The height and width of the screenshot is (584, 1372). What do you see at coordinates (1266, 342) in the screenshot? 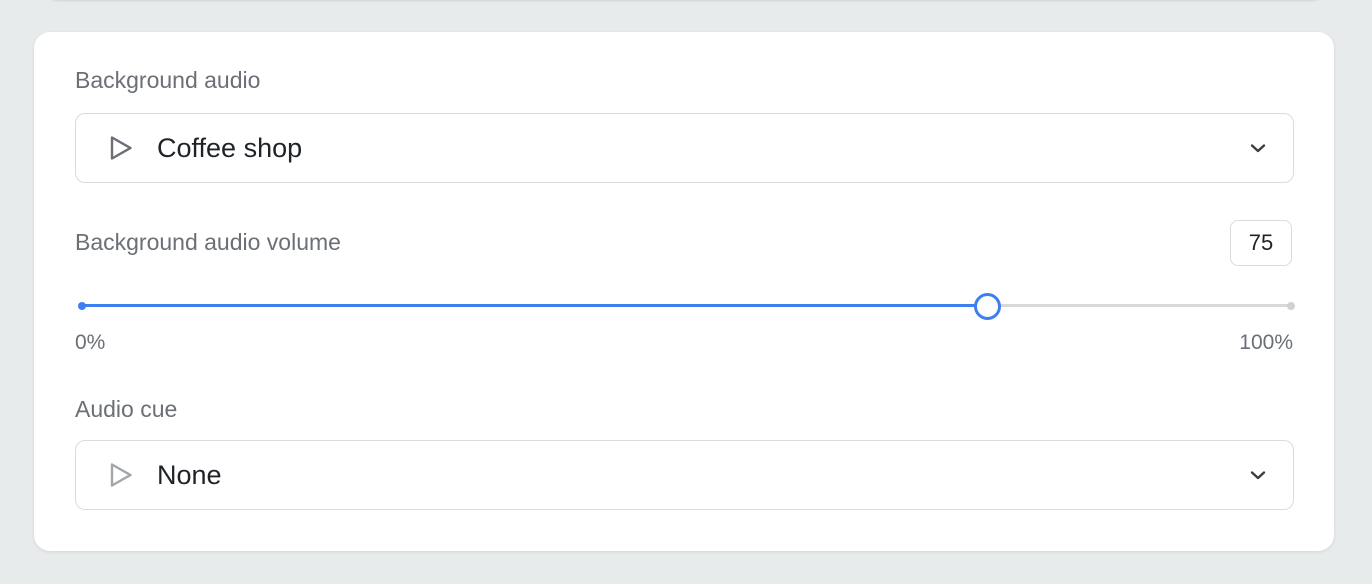
I see `volume-max-label: 100%` at bounding box center [1266, 342].